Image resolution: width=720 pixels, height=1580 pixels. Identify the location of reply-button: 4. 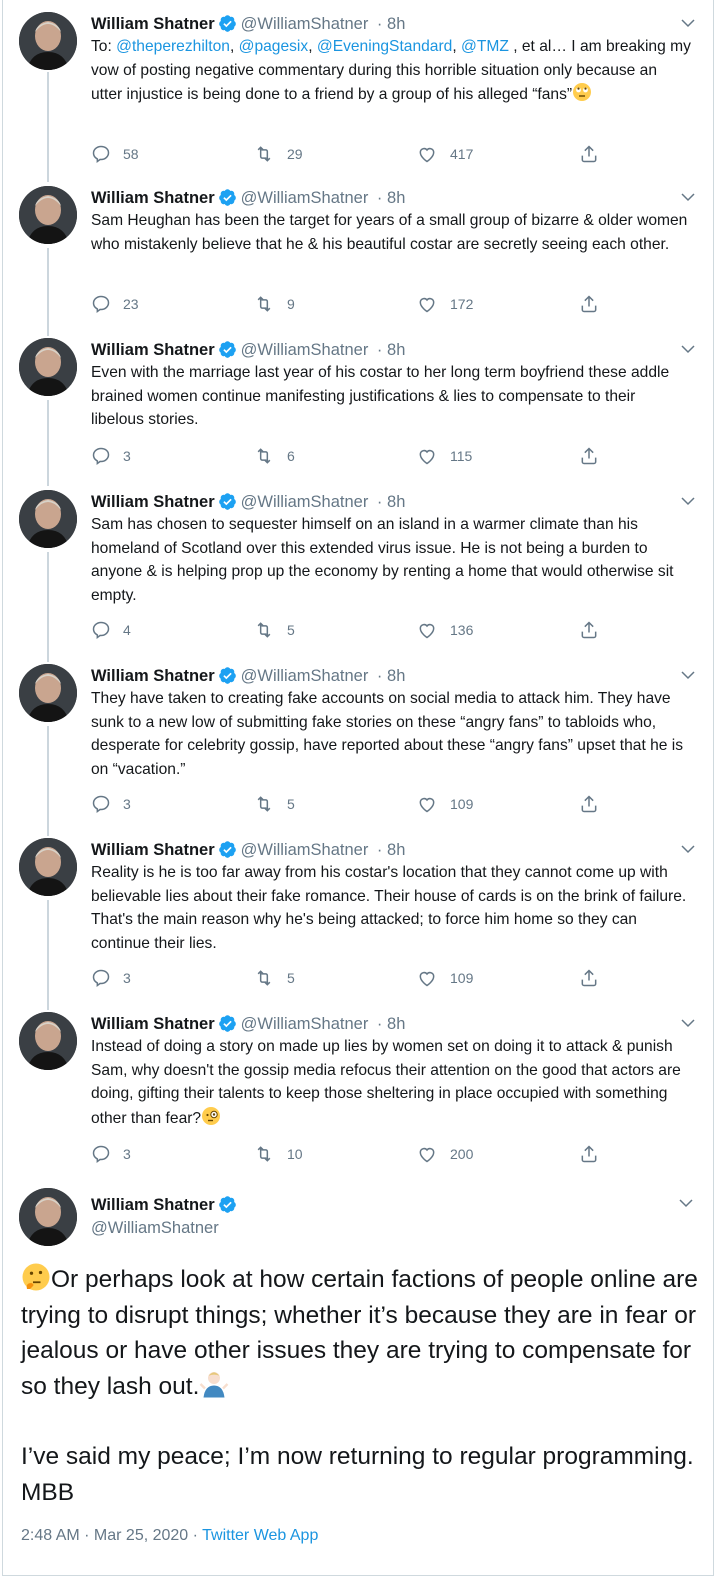
(111, 630).